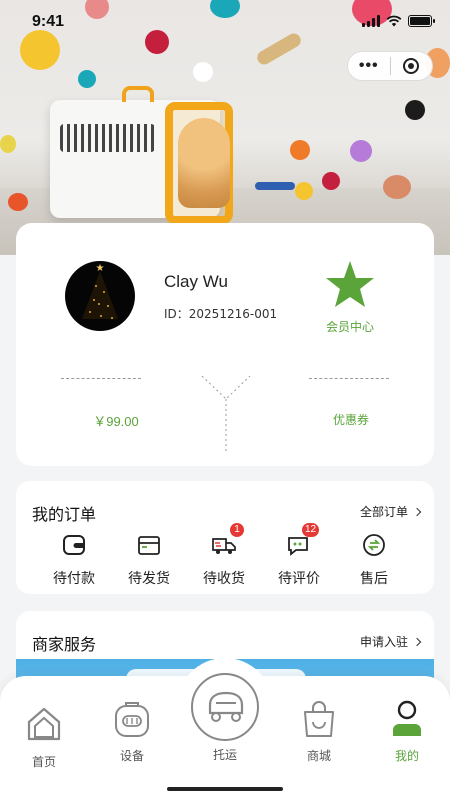  Describe the element at coordinates (149, 545) in the screenshot. I see `box-icon` at that location.